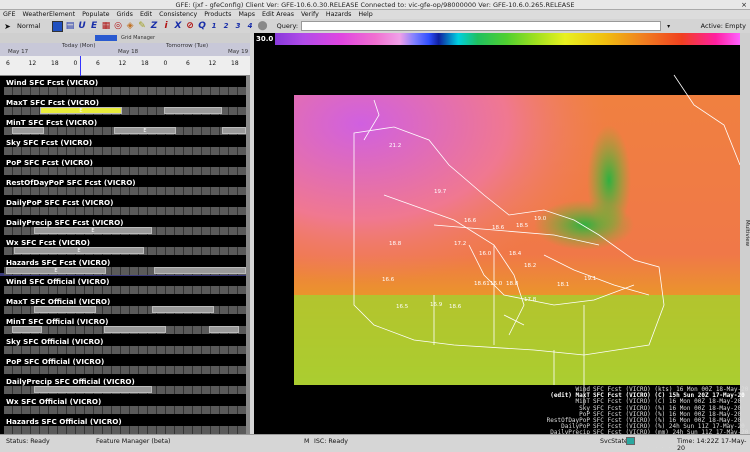  I want to click on grid-row: MaxT SFC Official (VICRO), so click(123, 306).